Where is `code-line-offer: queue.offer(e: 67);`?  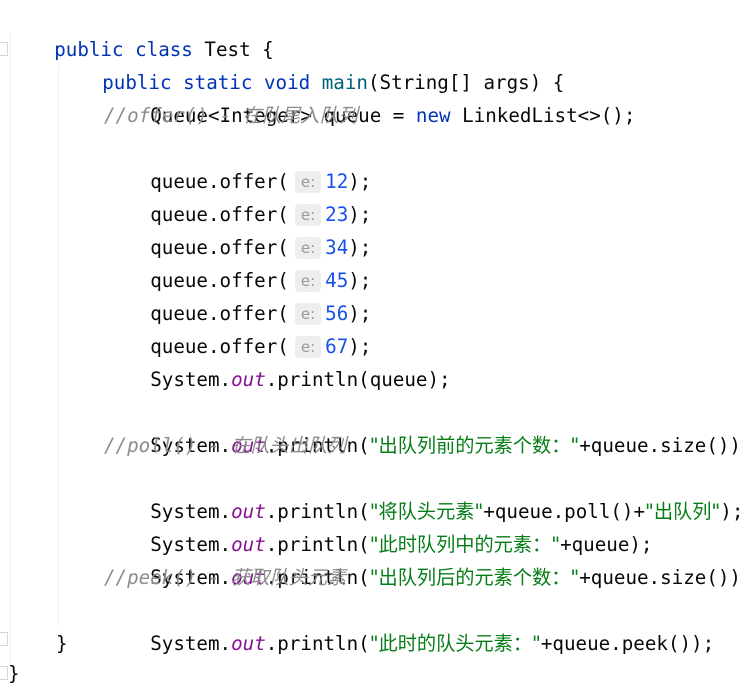 code-line-offer: queue.offer(e: 67); is located at coordinates (237, 327).